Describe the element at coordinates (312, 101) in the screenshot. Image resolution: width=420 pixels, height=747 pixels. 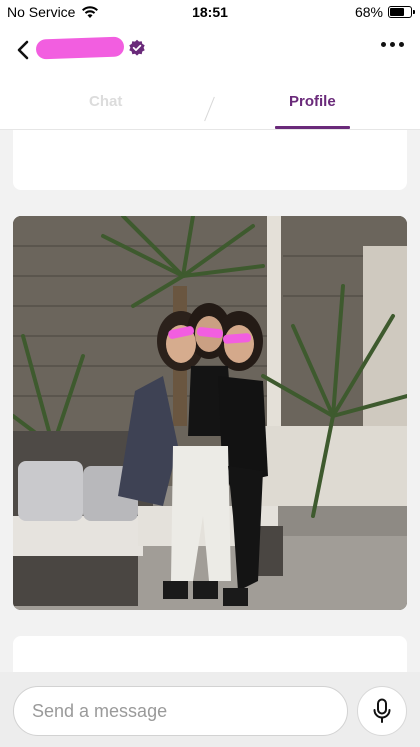
I see `tab-profile: Profile` at that location.